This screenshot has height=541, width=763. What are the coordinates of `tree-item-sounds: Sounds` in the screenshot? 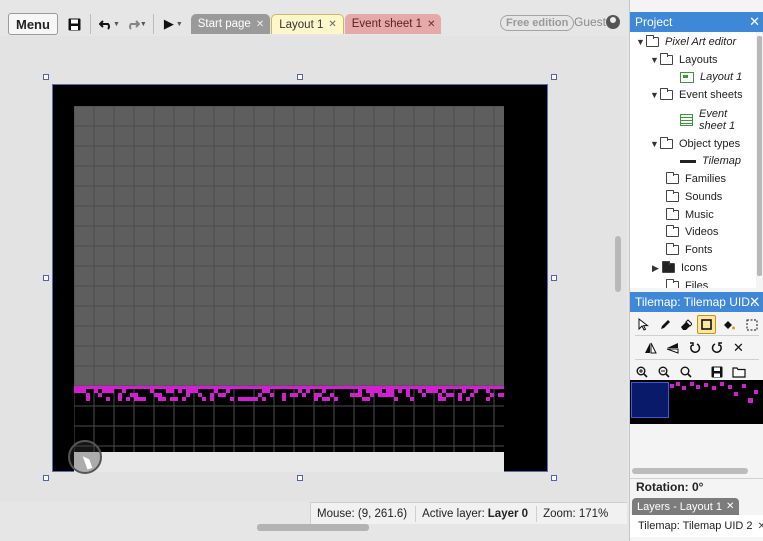 It's located at (694, 196).